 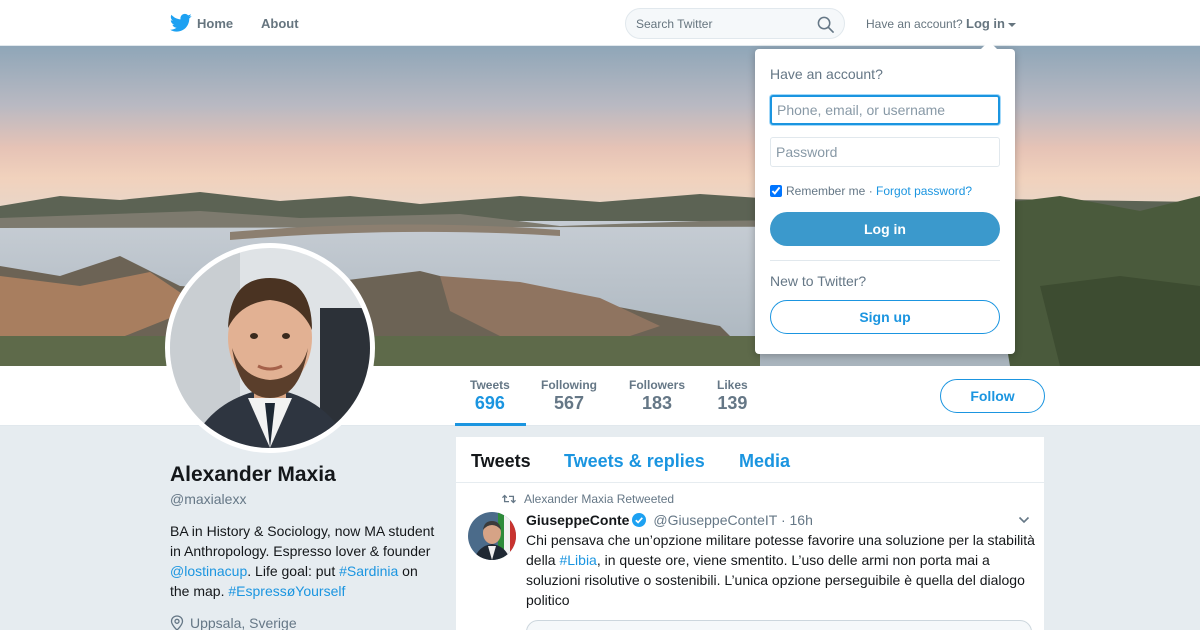 I want to click on tweet-author-name: GiuseppeConte, so click(x=577, y=520).